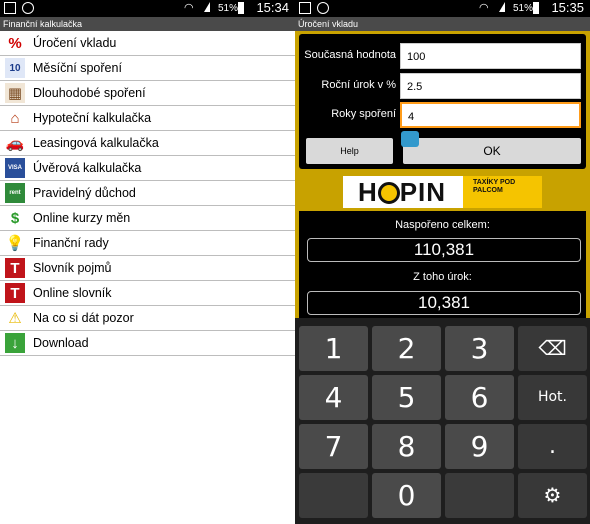  I want to click on menu-item-label: Slovník pojmů, so click(72, 268).